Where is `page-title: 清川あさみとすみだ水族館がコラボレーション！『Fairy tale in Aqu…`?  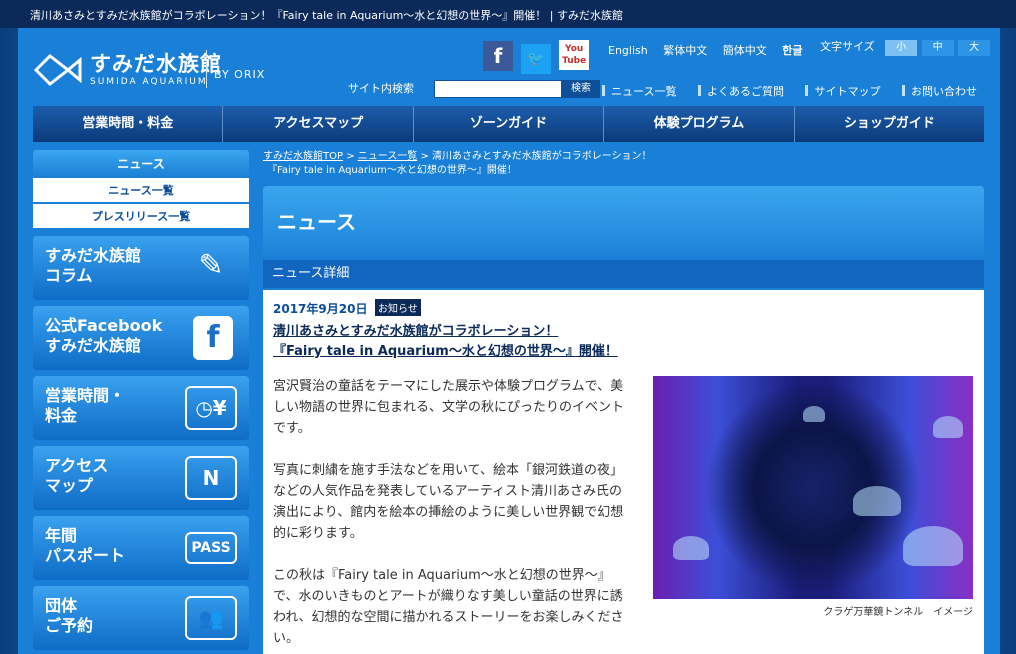
page-title: 清川あさみとすみだ水族館がコラボレーション！『Fairy tale in Aqu… is located at coordinates (326, 15).